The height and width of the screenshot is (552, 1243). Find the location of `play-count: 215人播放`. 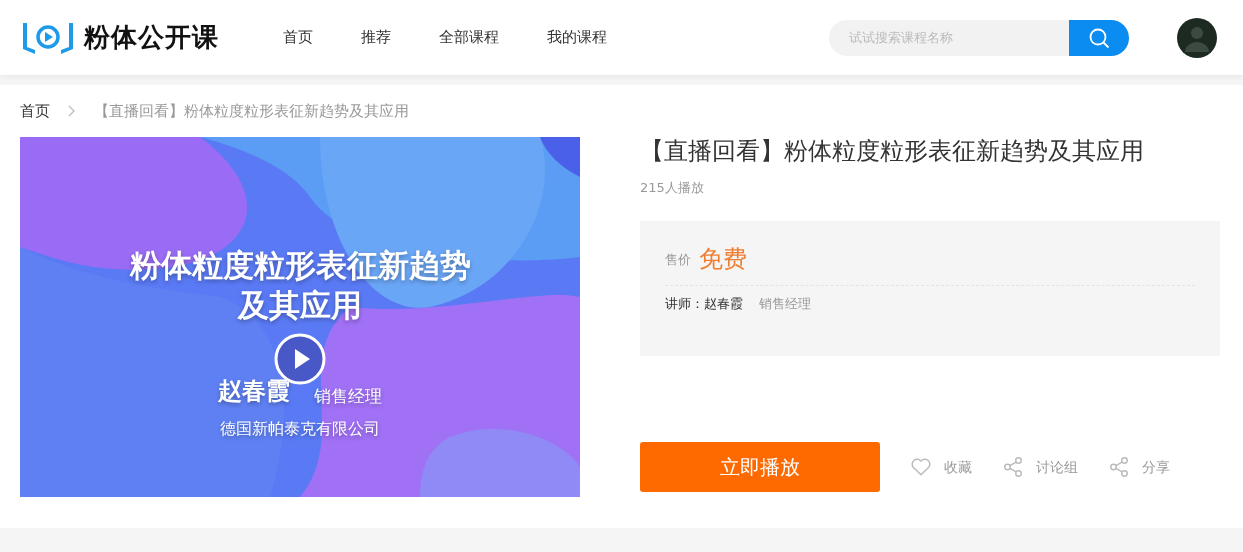

play-count: 215人播放 is located at coordinates (672, 187).